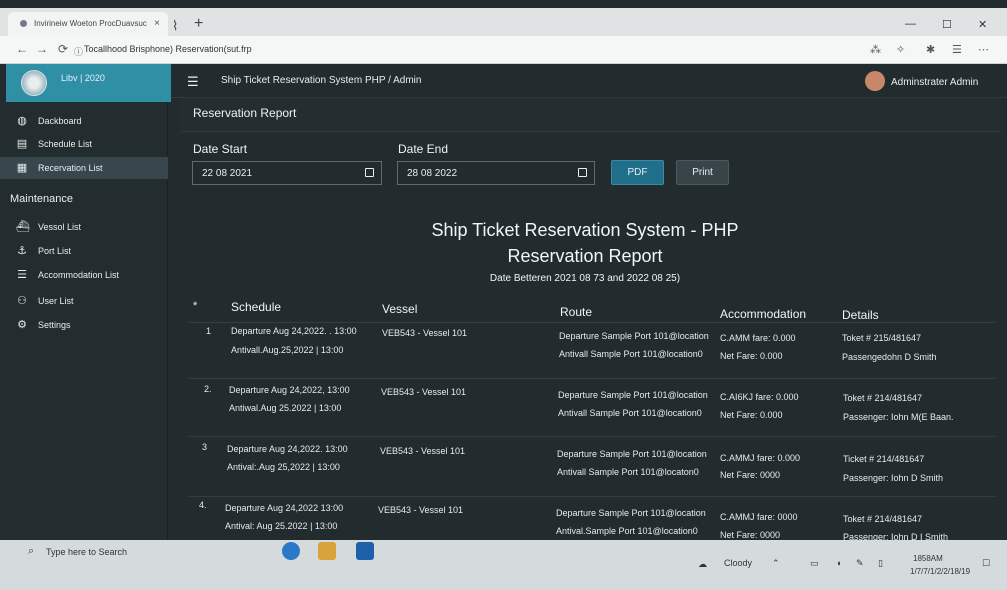 The height and width of the screenshot is (590, 1007). Describe the element at coordinates (759, 397) in the screenshot. I see `accommodation-fare: C.AI6KJ fare: 0.000` at that location.